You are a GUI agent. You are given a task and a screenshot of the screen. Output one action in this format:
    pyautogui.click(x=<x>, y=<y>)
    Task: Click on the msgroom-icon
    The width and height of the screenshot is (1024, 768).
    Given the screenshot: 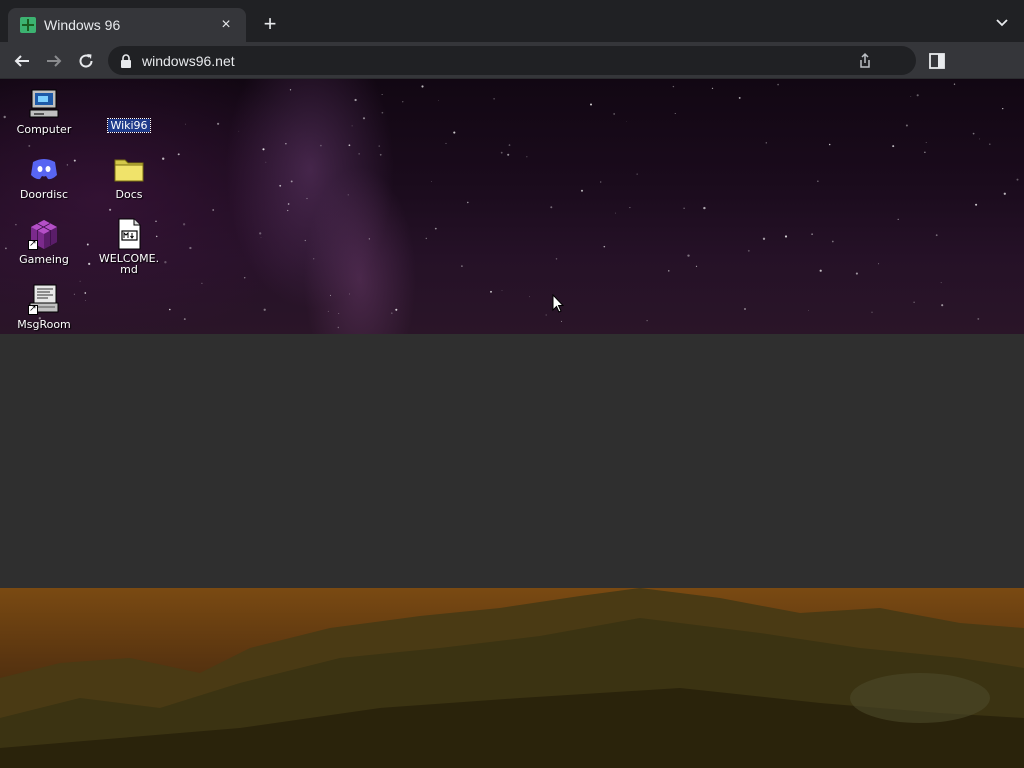 What is the action you would take?
    pyautogui.click(x=44, y=299)
    